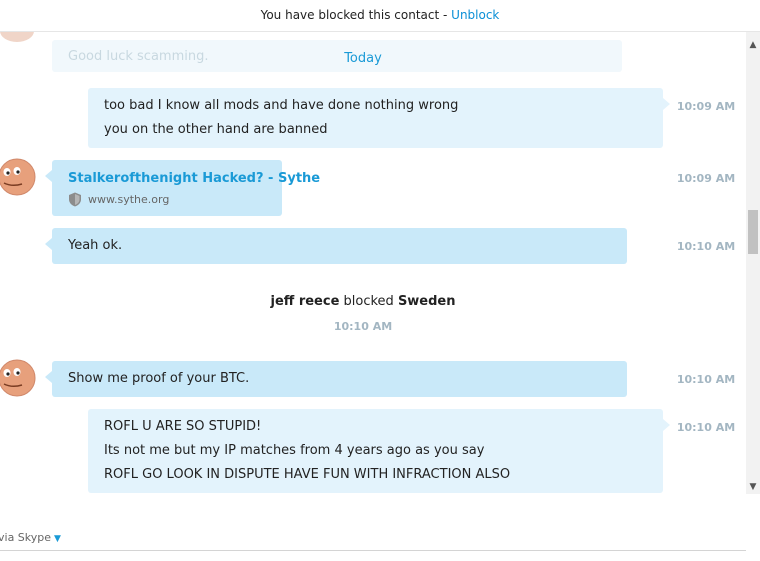 The height and width of the screenshot is (561, 760). I want to click on scrollbar-thumb, so click(753, 232).